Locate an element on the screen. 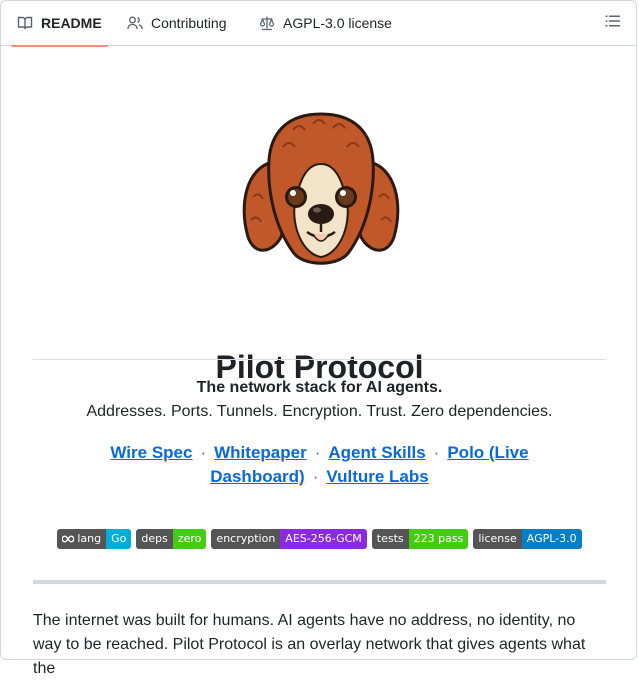 This screenshot has width=639, height=681. badge-tests-value: 223 pass is located at coordinates (438, 539).